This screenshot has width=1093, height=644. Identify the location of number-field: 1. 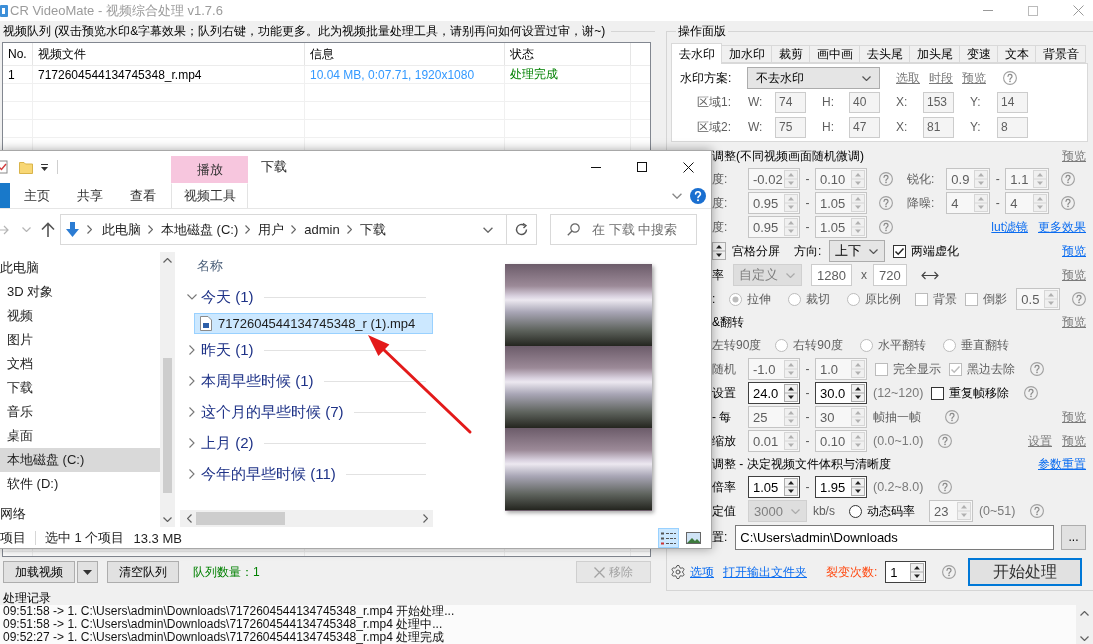
(906, 572).